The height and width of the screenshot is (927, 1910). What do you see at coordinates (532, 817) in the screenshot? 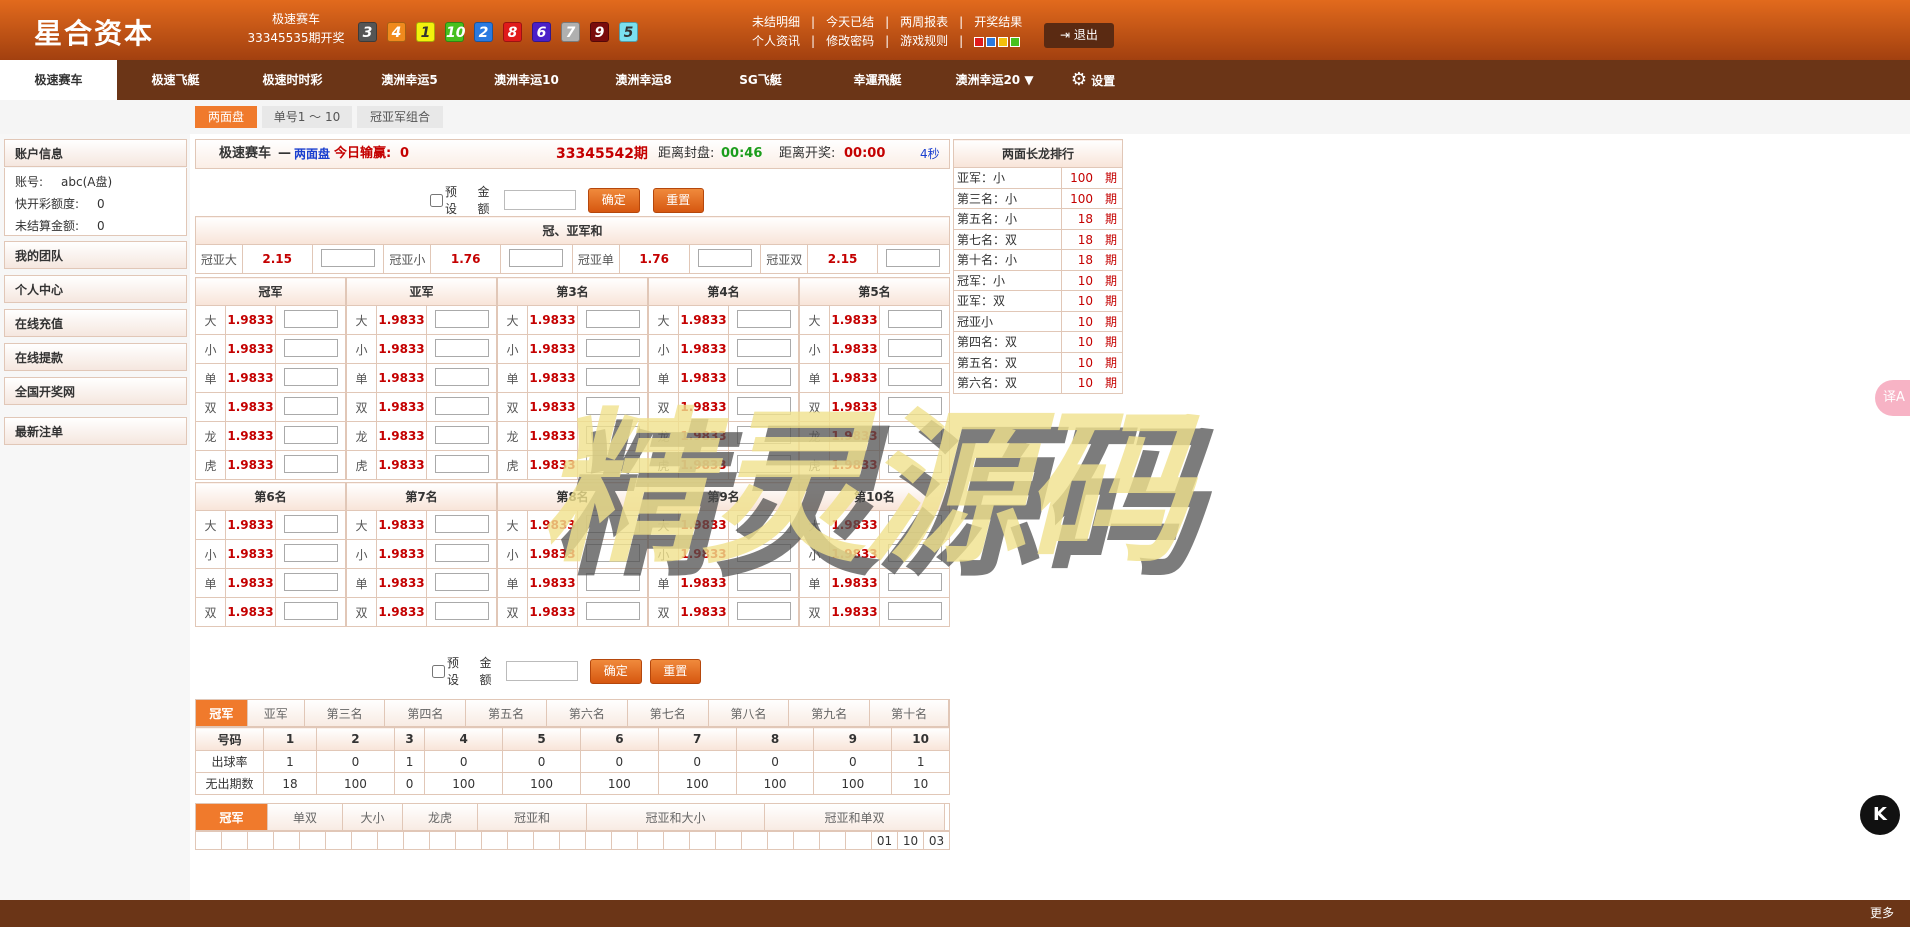
I see `road-tab: 冠亚和` at bounding box center [532, 817].